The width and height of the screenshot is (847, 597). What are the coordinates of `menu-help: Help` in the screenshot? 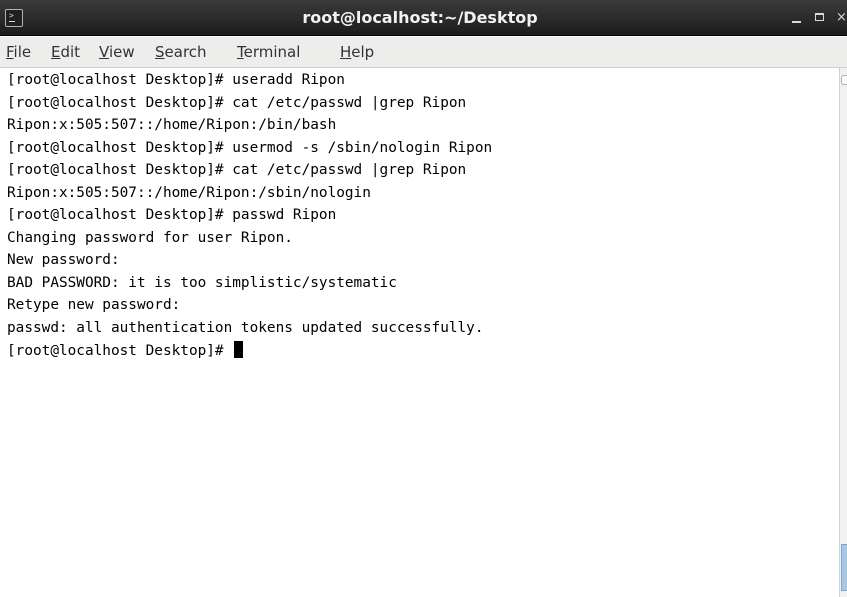 It's located at (357, 52).